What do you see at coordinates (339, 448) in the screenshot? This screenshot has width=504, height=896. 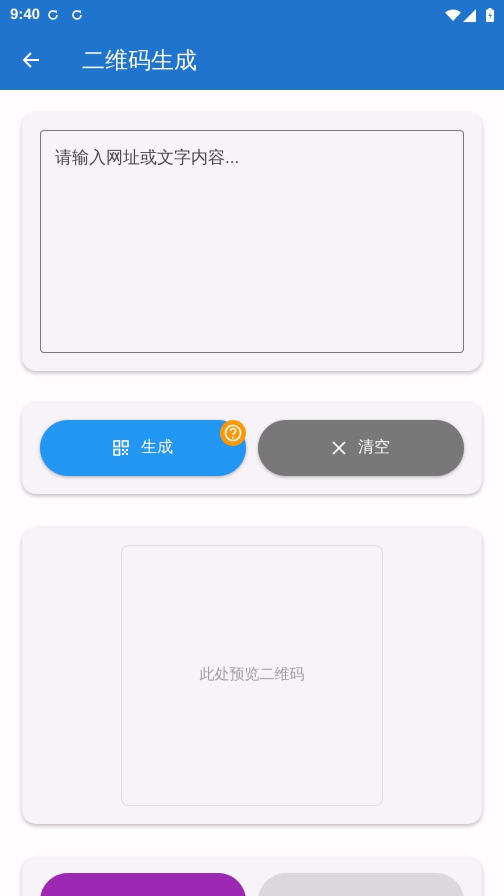 I see `close-icon` at bounding box center [339, 448].